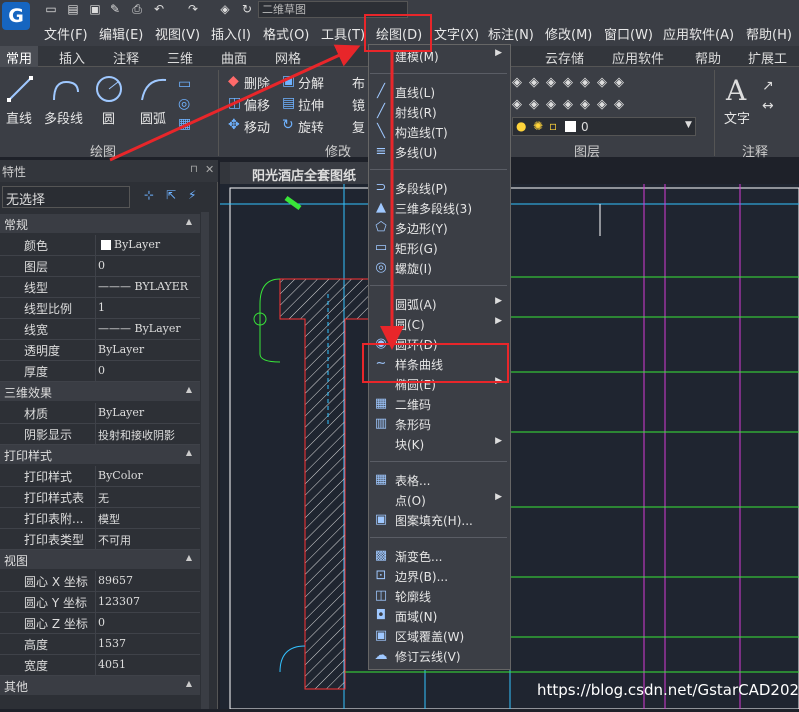 Image resolution: width=799 pixels, height=712 pixels. What do you see at coordinates (103, 498) in the screenshot?
I see `property-value: 无` at bounding box center [103, 498].